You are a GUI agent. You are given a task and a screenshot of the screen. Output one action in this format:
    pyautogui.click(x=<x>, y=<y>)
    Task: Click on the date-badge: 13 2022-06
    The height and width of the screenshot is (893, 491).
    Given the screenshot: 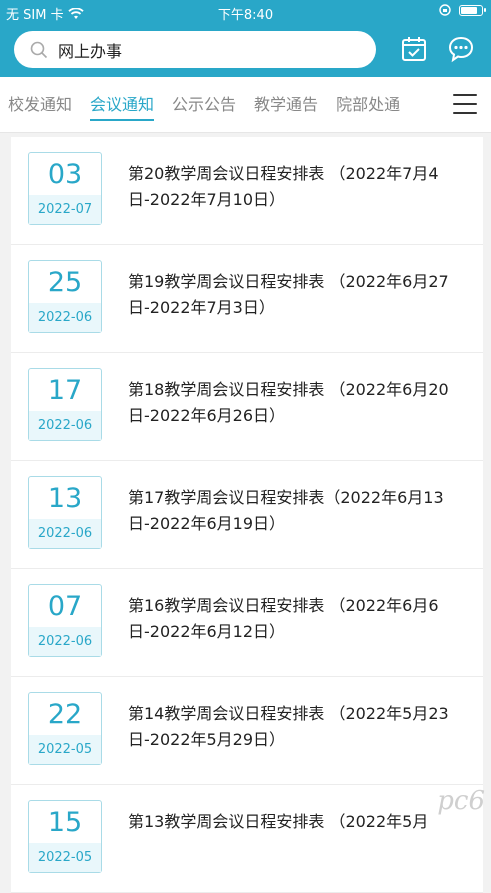 What is the action you would take?
    pyautogui.click(x=65, y=512)
    